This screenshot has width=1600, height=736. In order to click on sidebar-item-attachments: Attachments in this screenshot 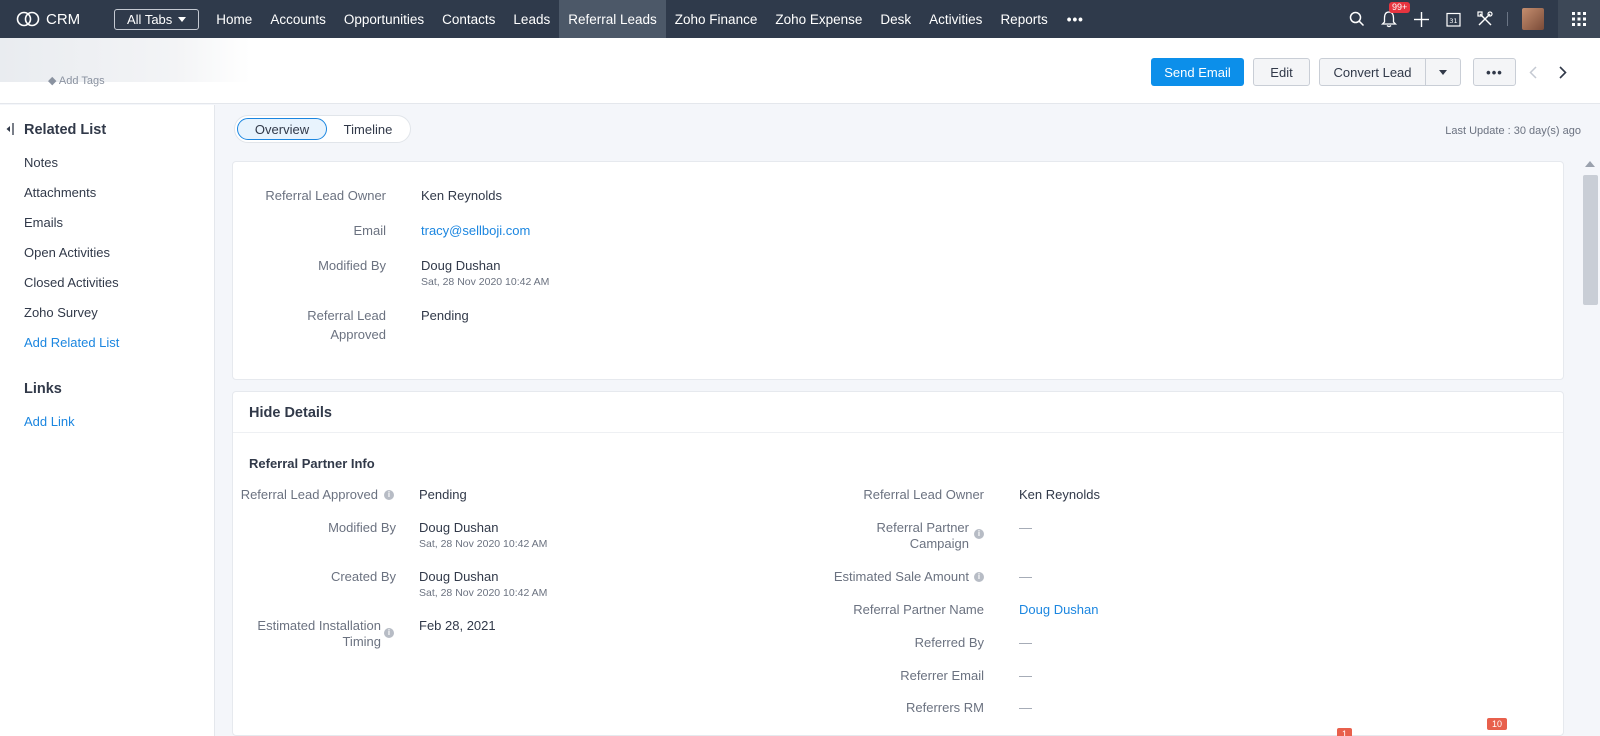, I will do `click(60, 192)`.